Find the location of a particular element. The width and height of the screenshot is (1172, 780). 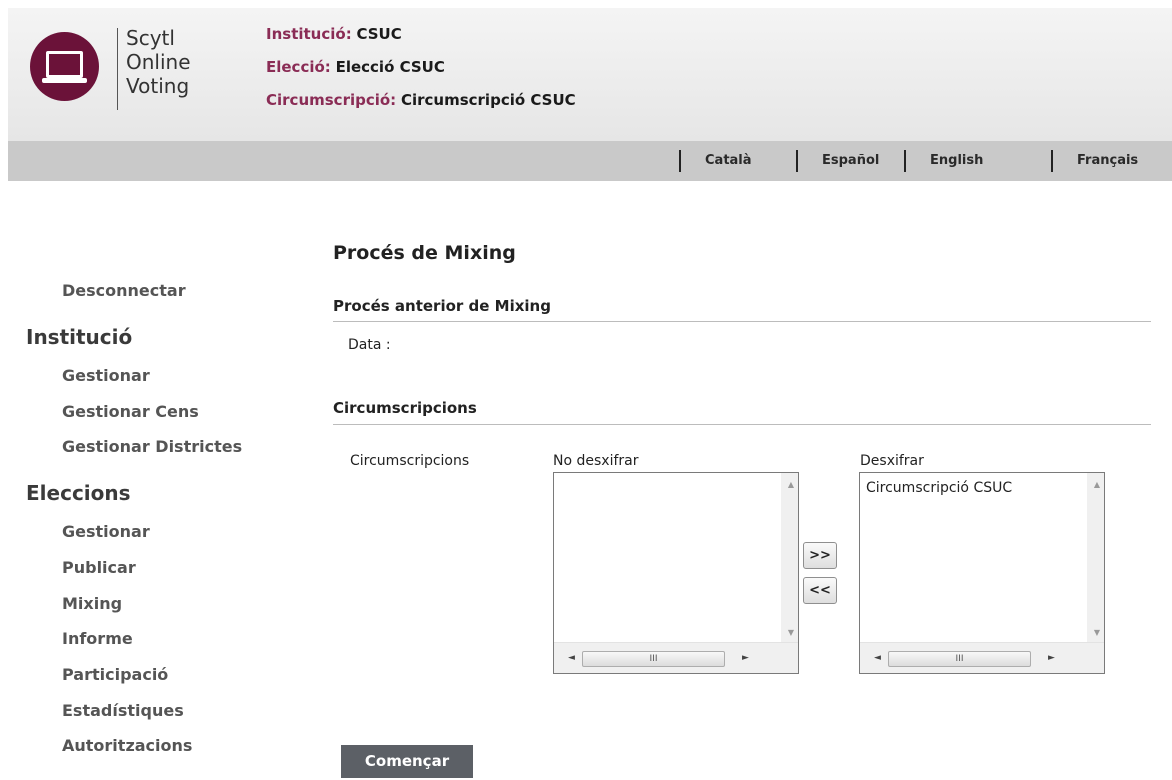

no-decrypt-list-label: No desxifrar is located at coordinates (596, 461).